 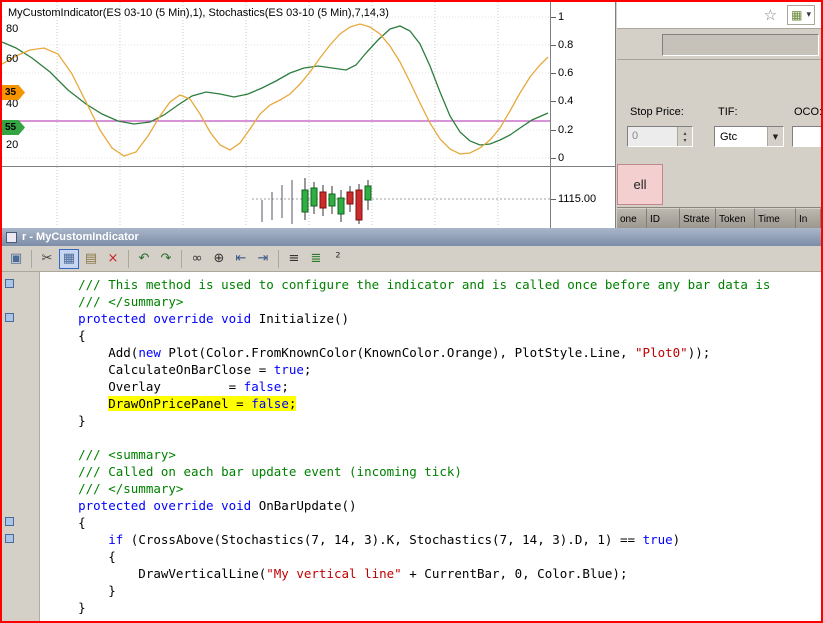 I want to click on spin-down-icon: ▾, so click(x=684, y=140).